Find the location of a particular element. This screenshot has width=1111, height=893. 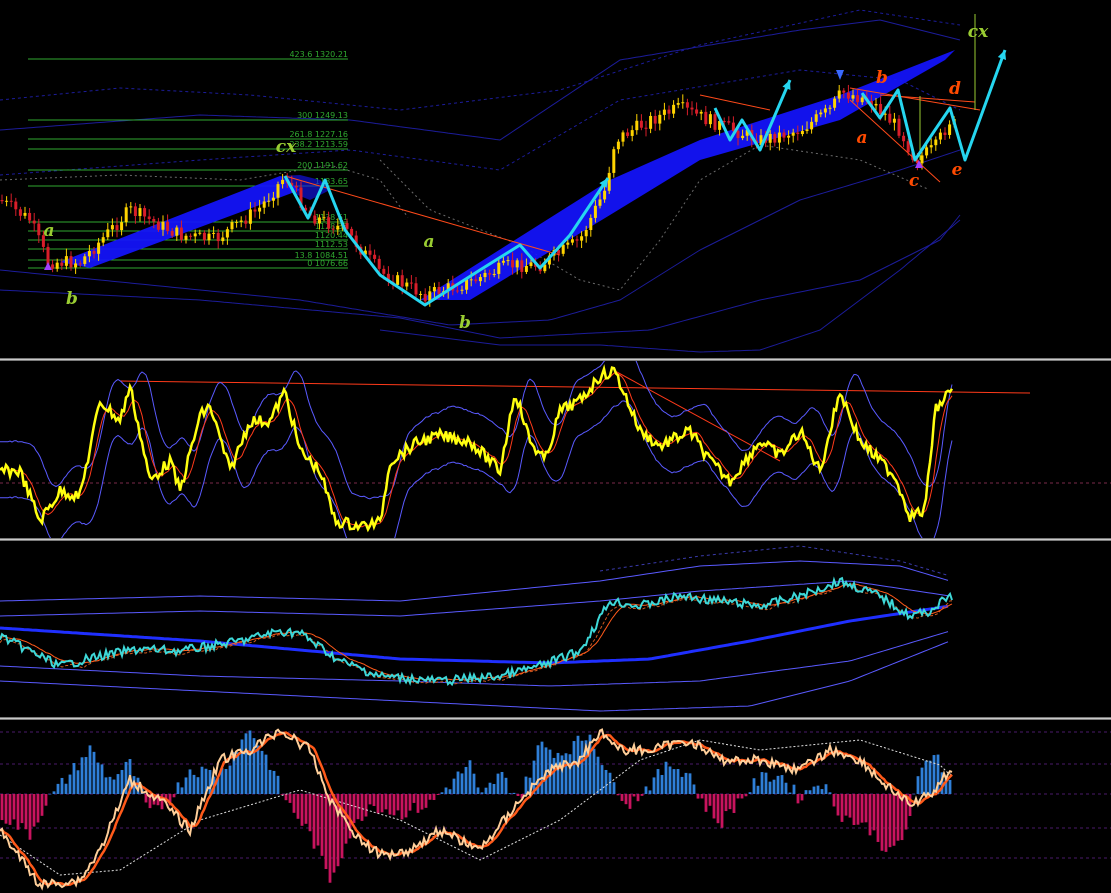

wave-label-a: a is located at coordinates (861, 138).